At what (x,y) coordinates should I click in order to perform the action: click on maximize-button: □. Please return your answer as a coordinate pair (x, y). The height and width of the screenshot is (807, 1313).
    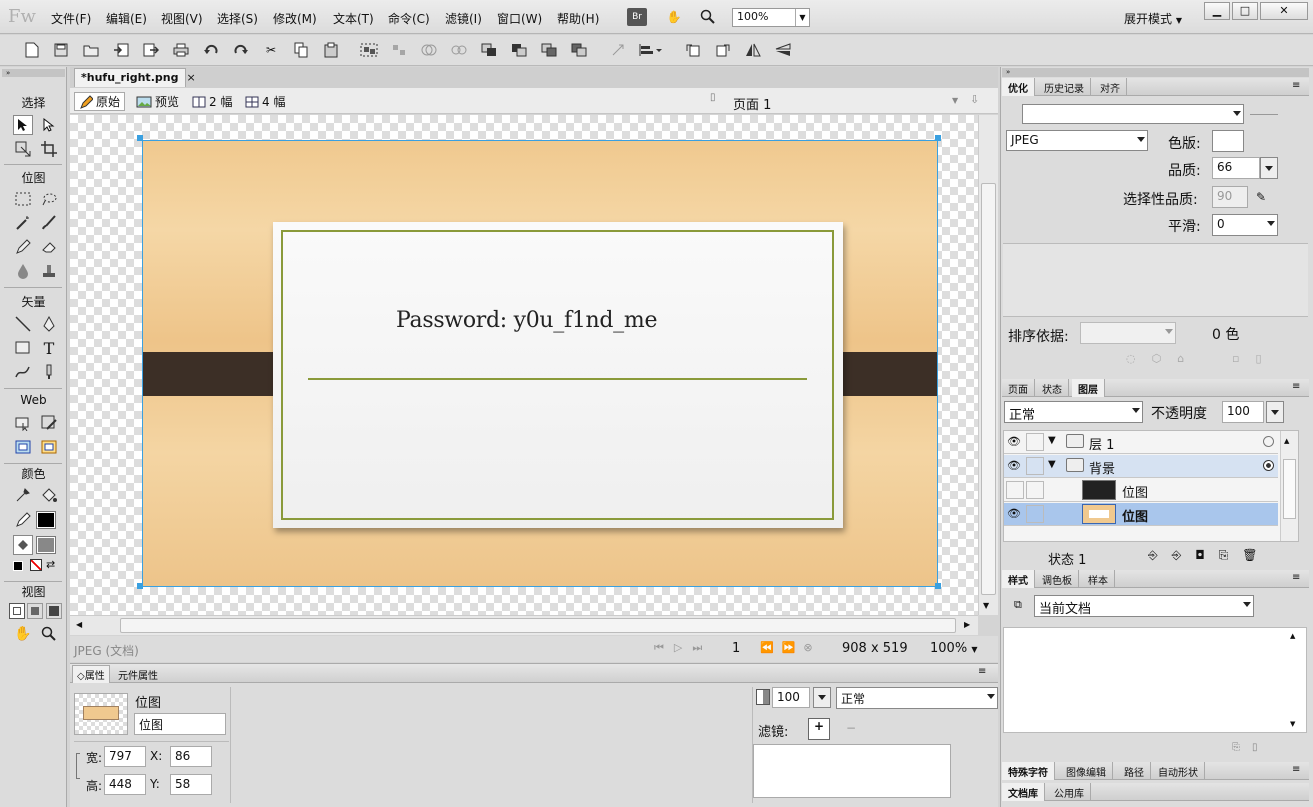
    Looking at the image, I should click on (1245, 11).